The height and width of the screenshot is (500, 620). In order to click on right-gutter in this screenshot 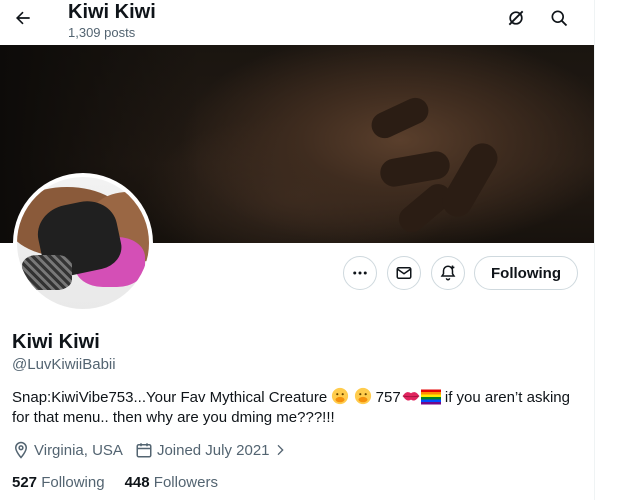, I will do `click(607, 250)`.